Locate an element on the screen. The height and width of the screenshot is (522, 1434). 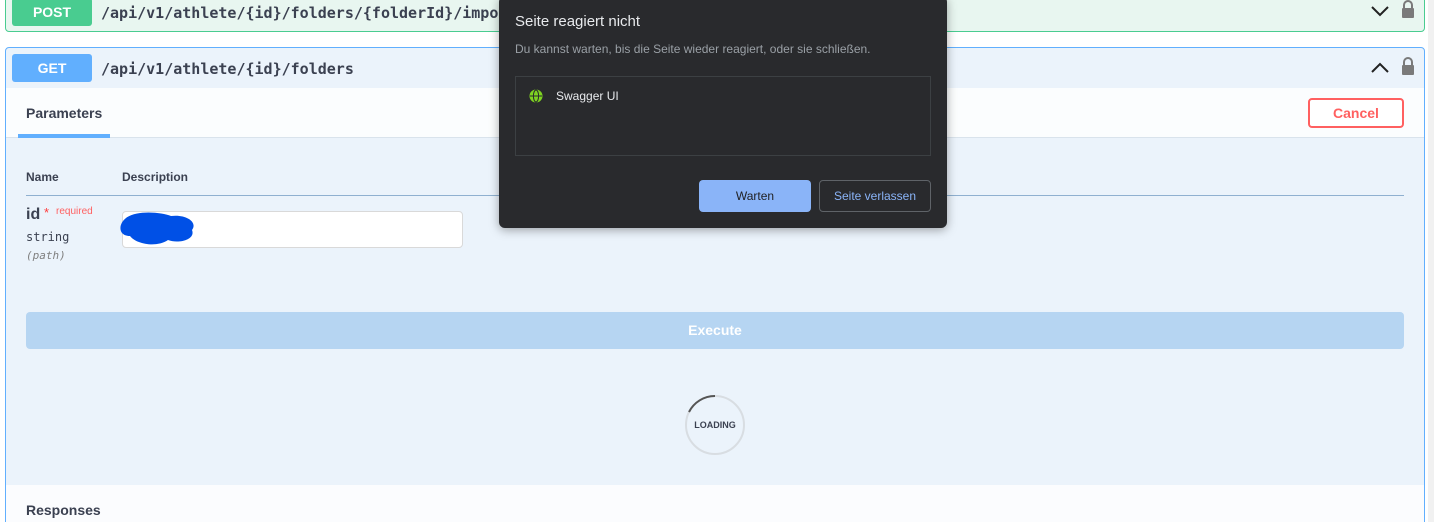
required-star: * is located at coordinates (47, 212).